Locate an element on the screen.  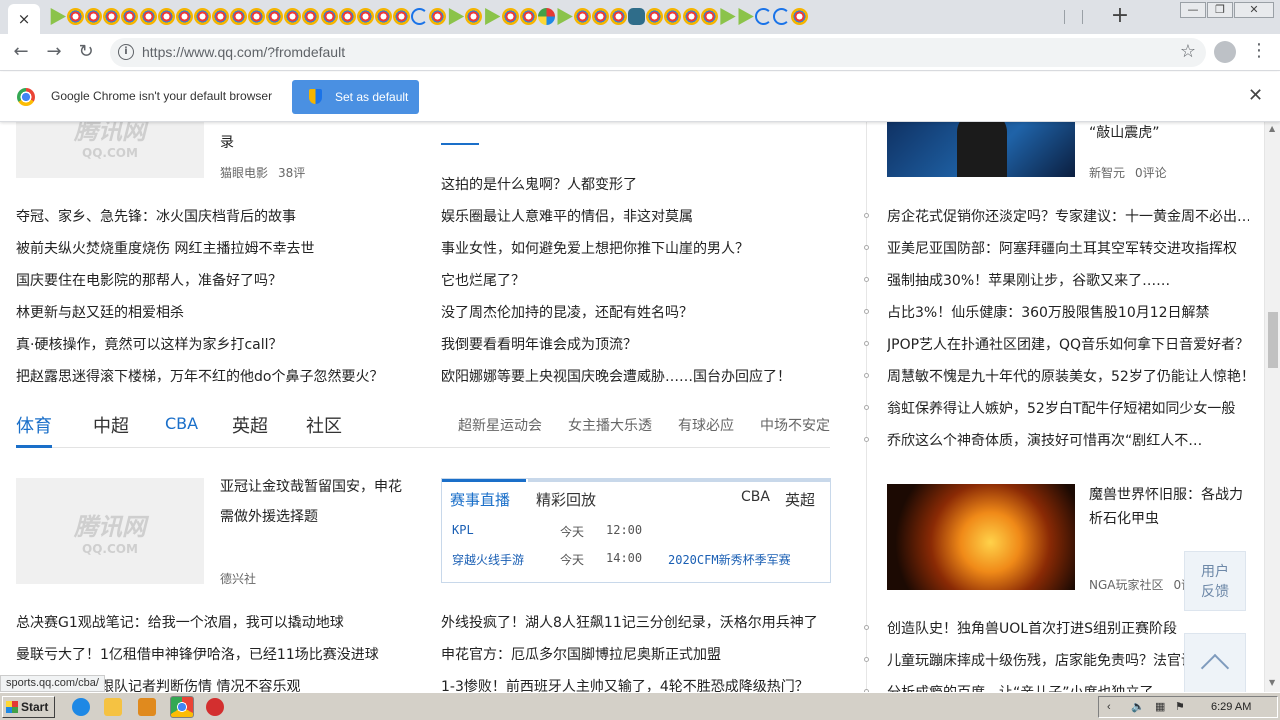
scroll-thumb is located at coordinates (1273, 340).